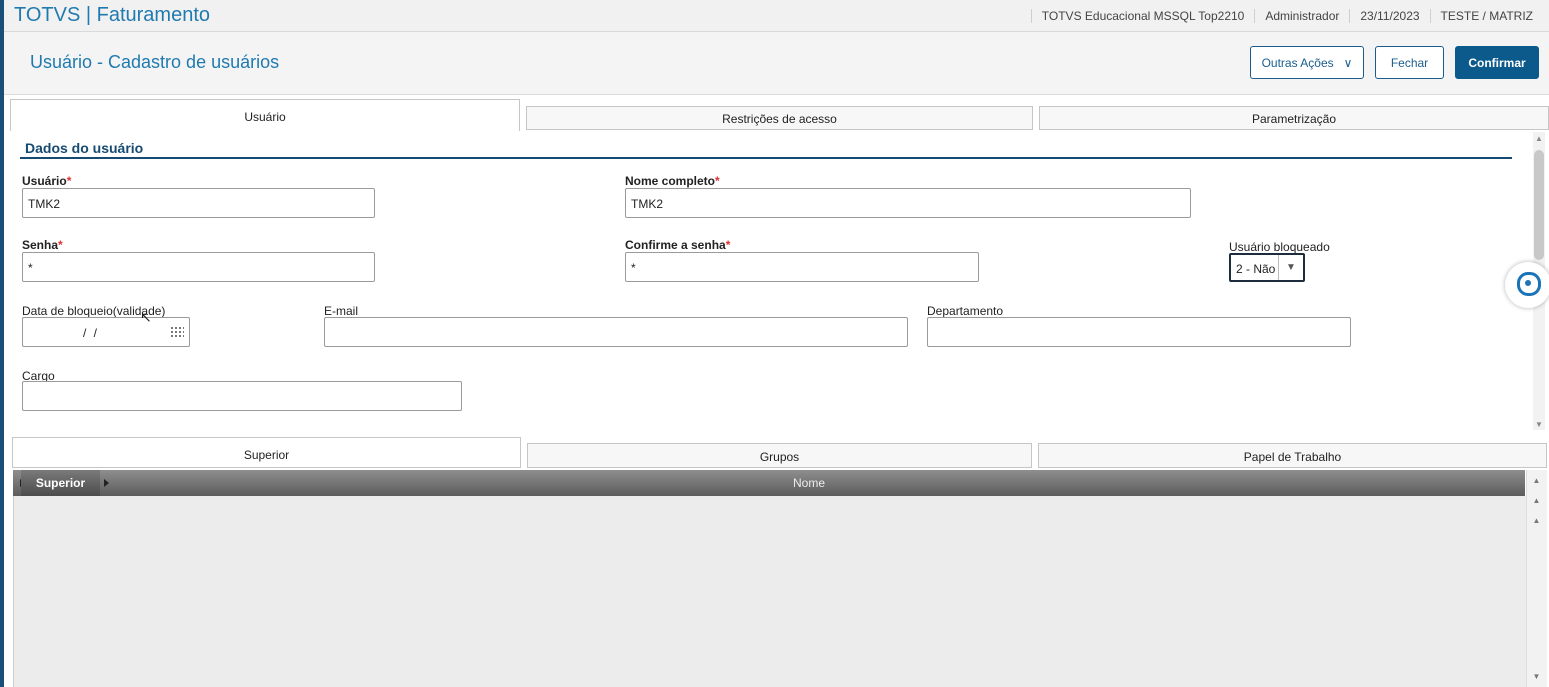 Image resolution: width=1549 pixels, height=687 pixels. What do you see at coordinates (779, 455) in the screenshot?
I see `subtab-grupos: Grupos` at bounding box center [779, 455].